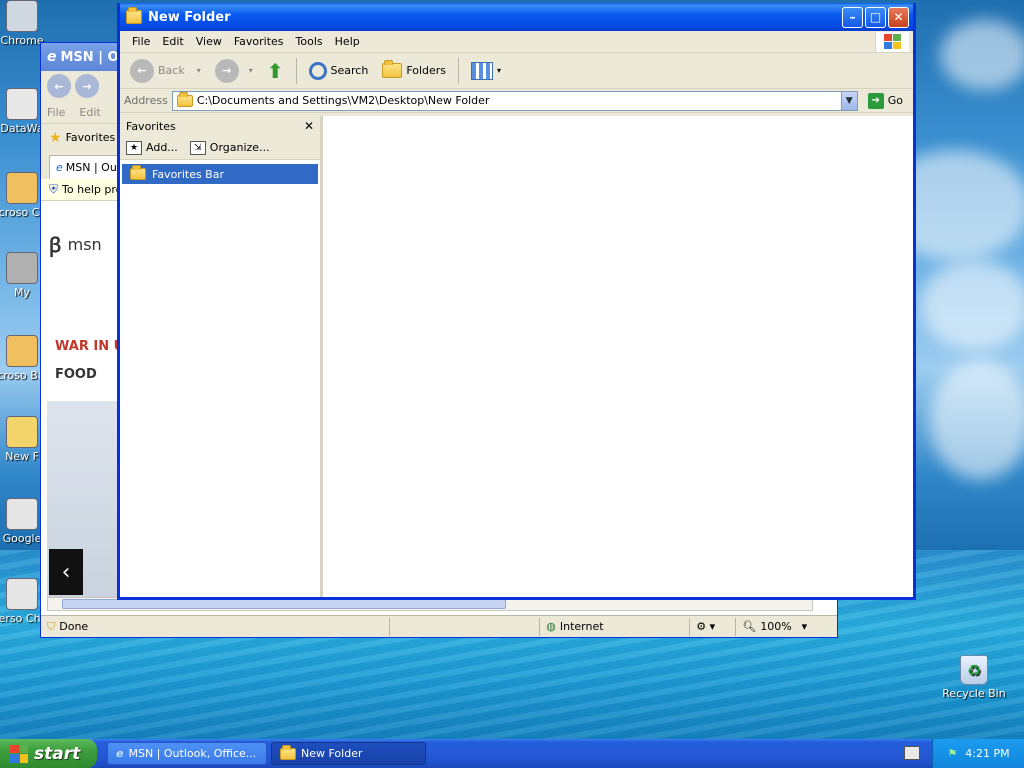 The image size is (1024, 768). What do you see at coordinates (54, 189) in the screenshot?
I see `shield-icon: ⛨` at bounding box center [54, 189].